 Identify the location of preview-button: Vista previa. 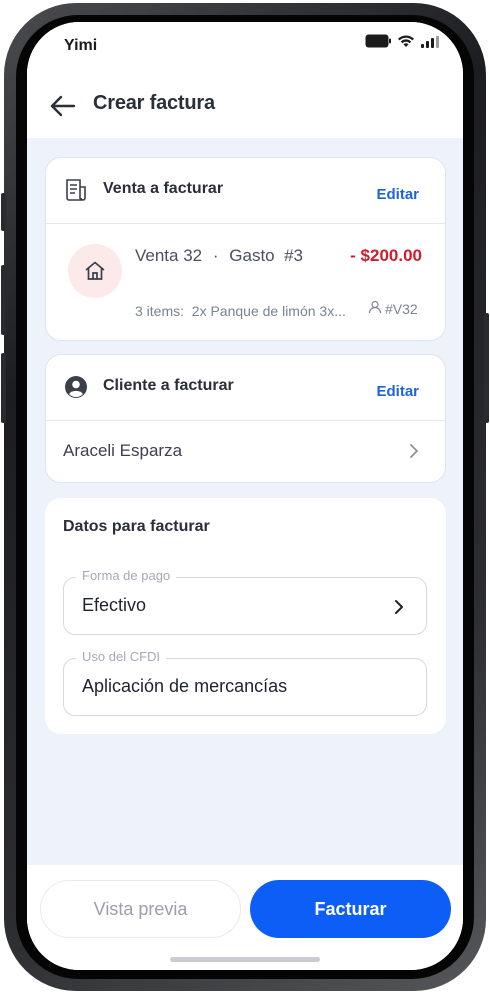
(140, 909).